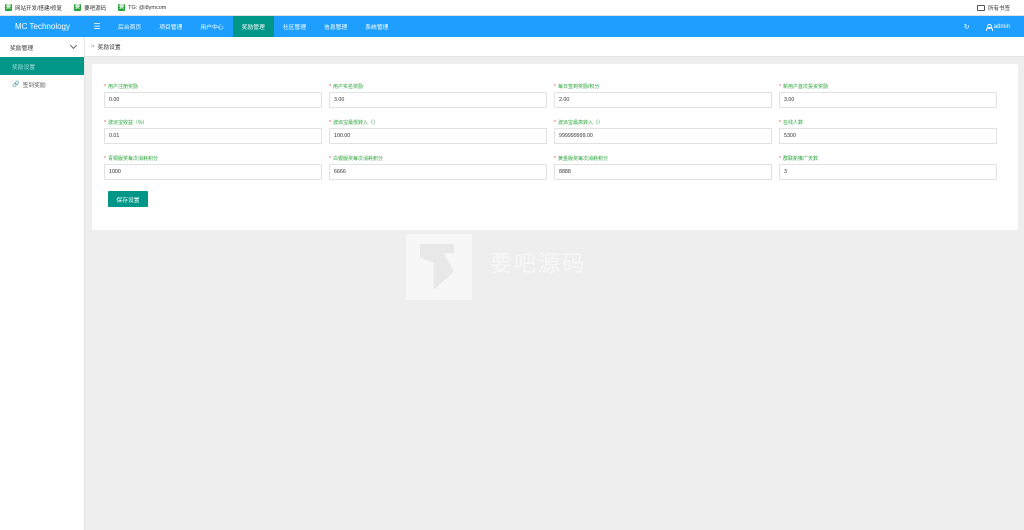 The width and height of the screenshot is (1024, 530). Describe the element at coordinates (42, 26) in the screenshot. I see `app-logo: MC Technology` at that location.